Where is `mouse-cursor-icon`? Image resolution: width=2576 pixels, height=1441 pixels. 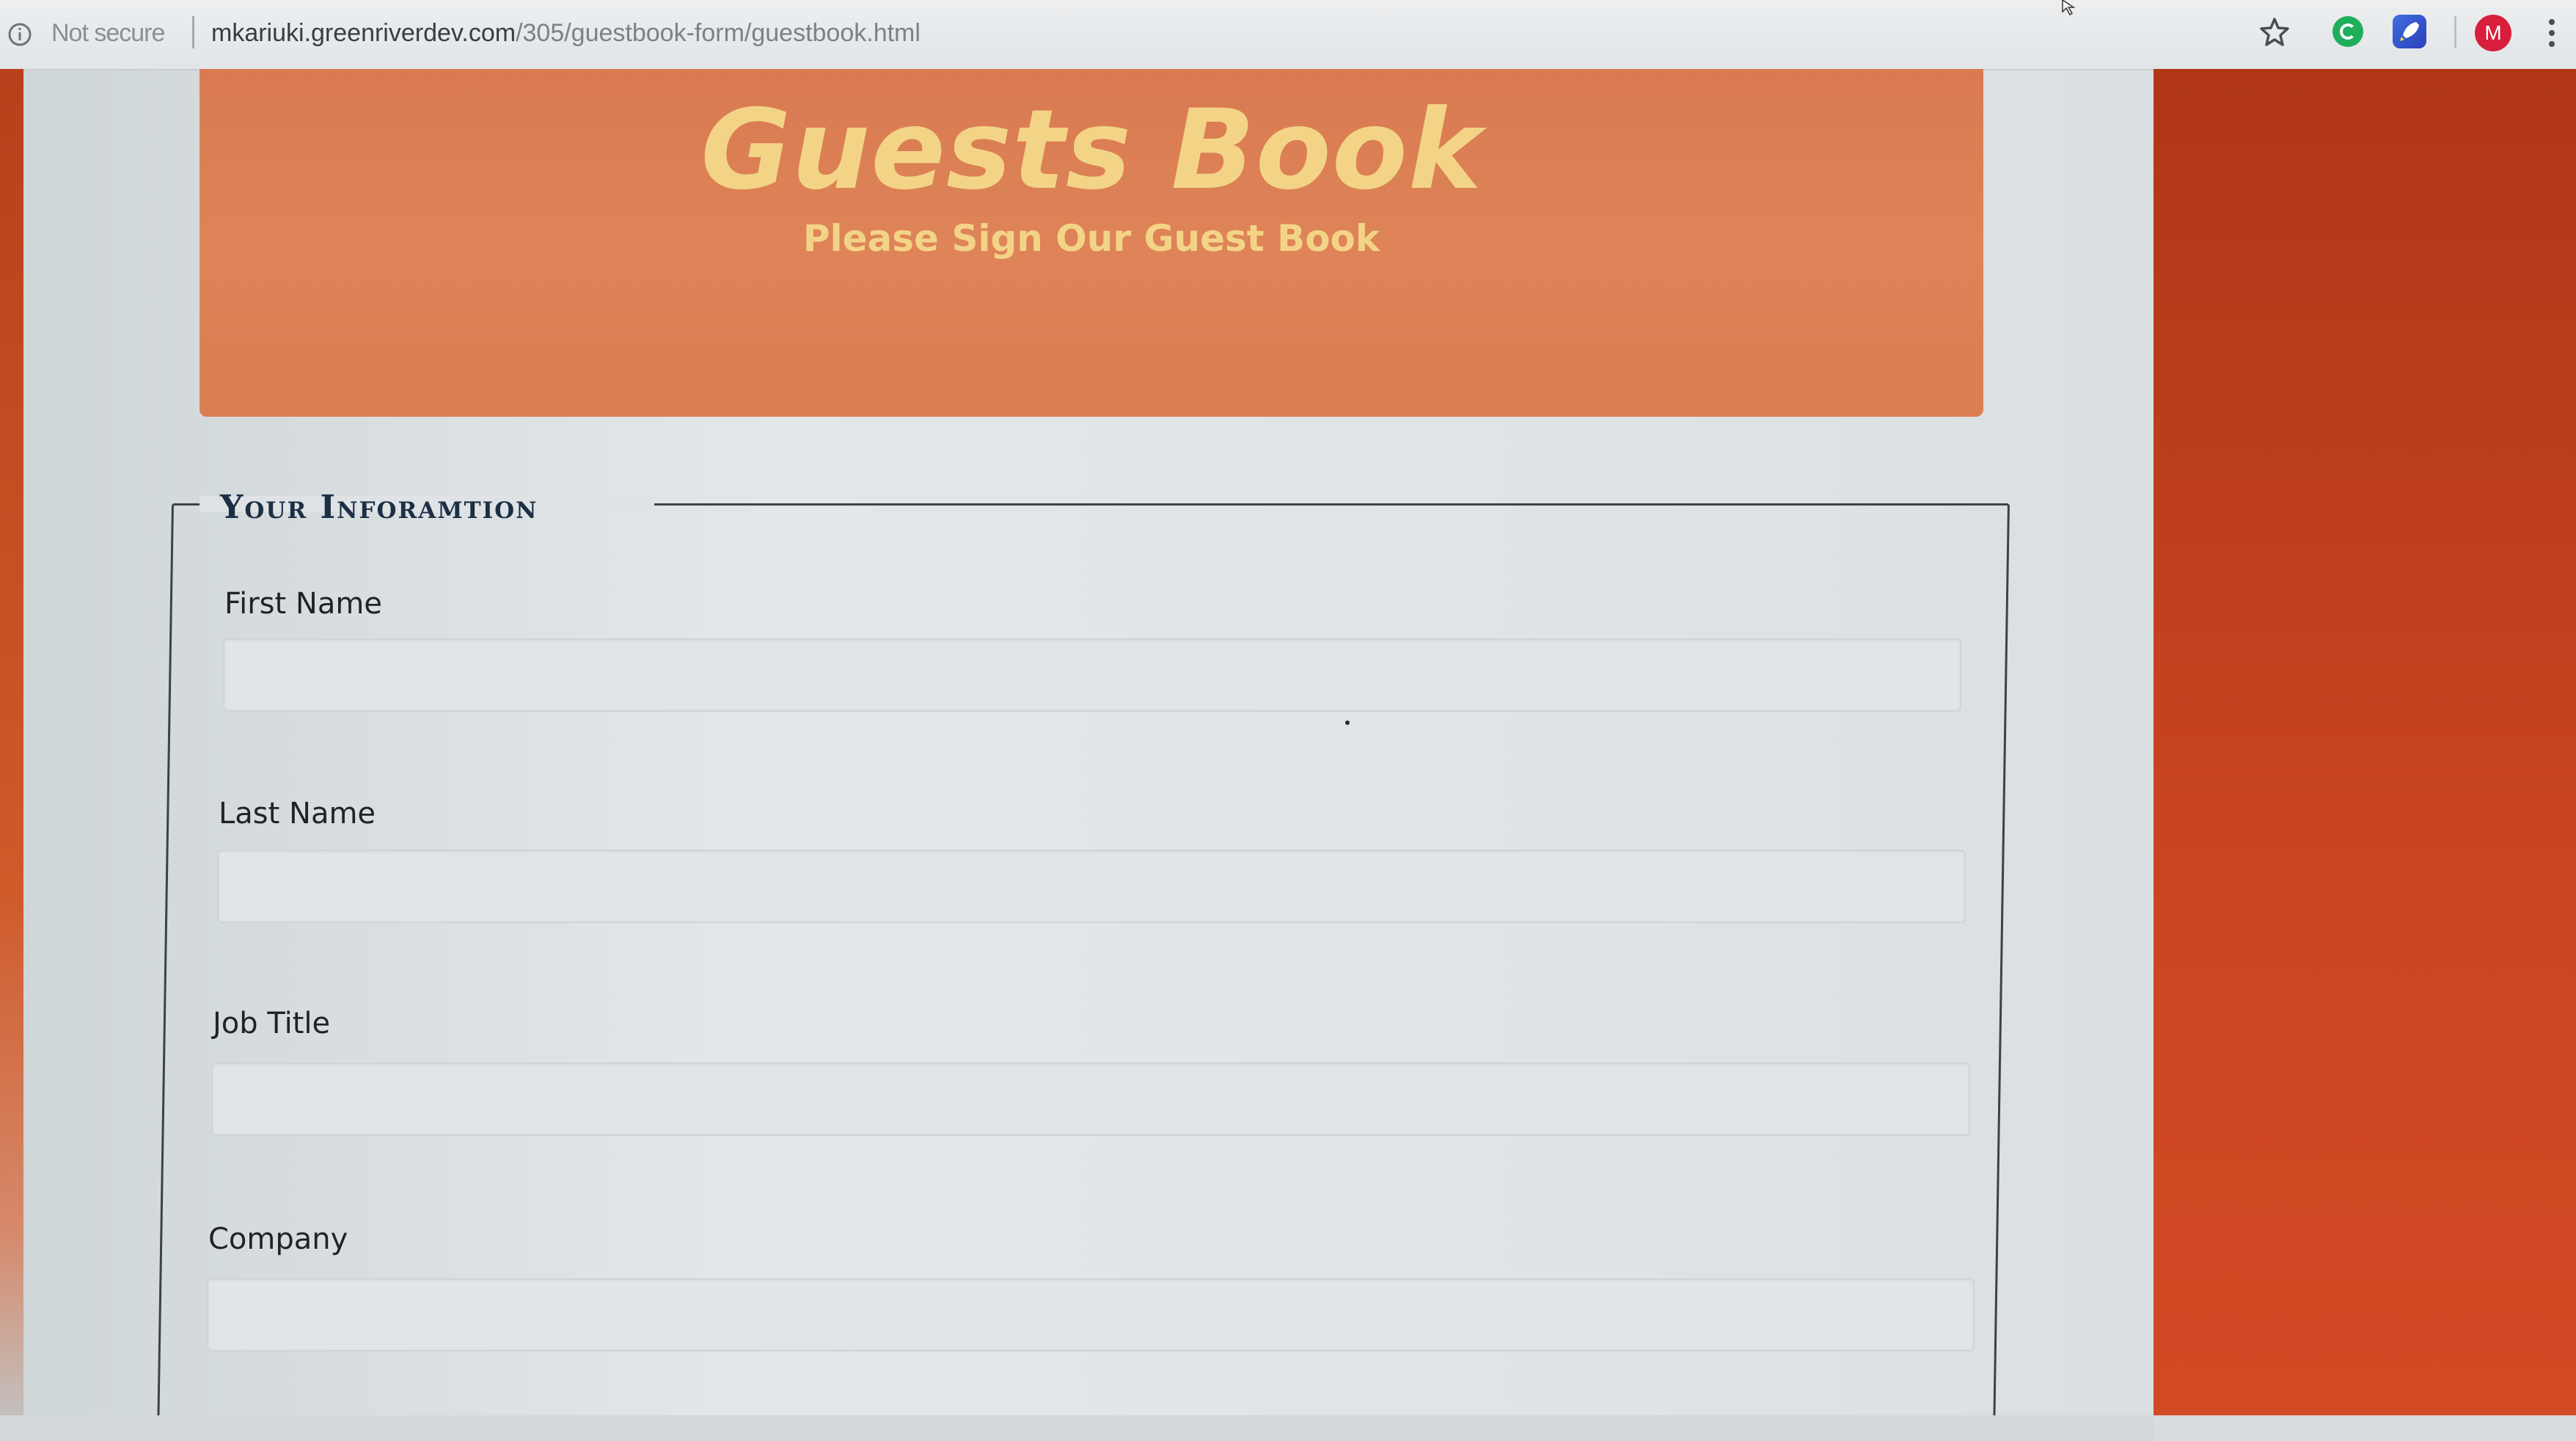
mouse-cursor-icon is located at coordinates (2070, 8).